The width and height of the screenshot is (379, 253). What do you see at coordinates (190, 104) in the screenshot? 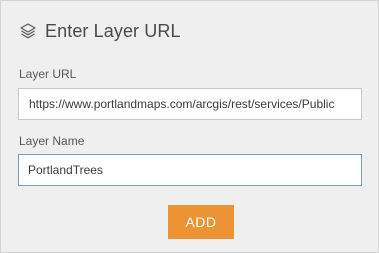
I see `layer-url-input` at bounding box center [190, 104].